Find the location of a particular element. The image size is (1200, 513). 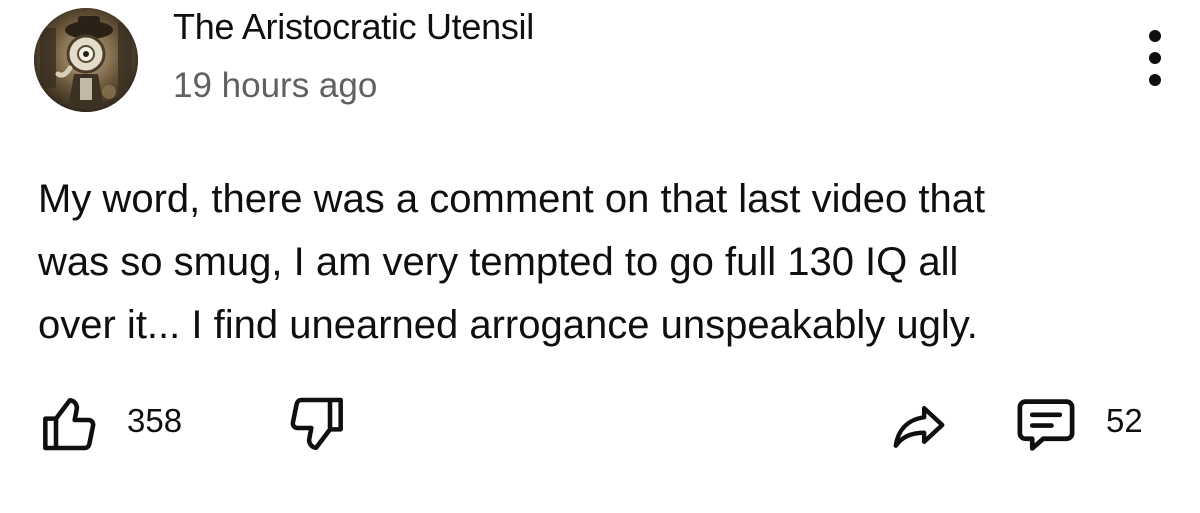

reply-button is located at coordinates (1047, 425).